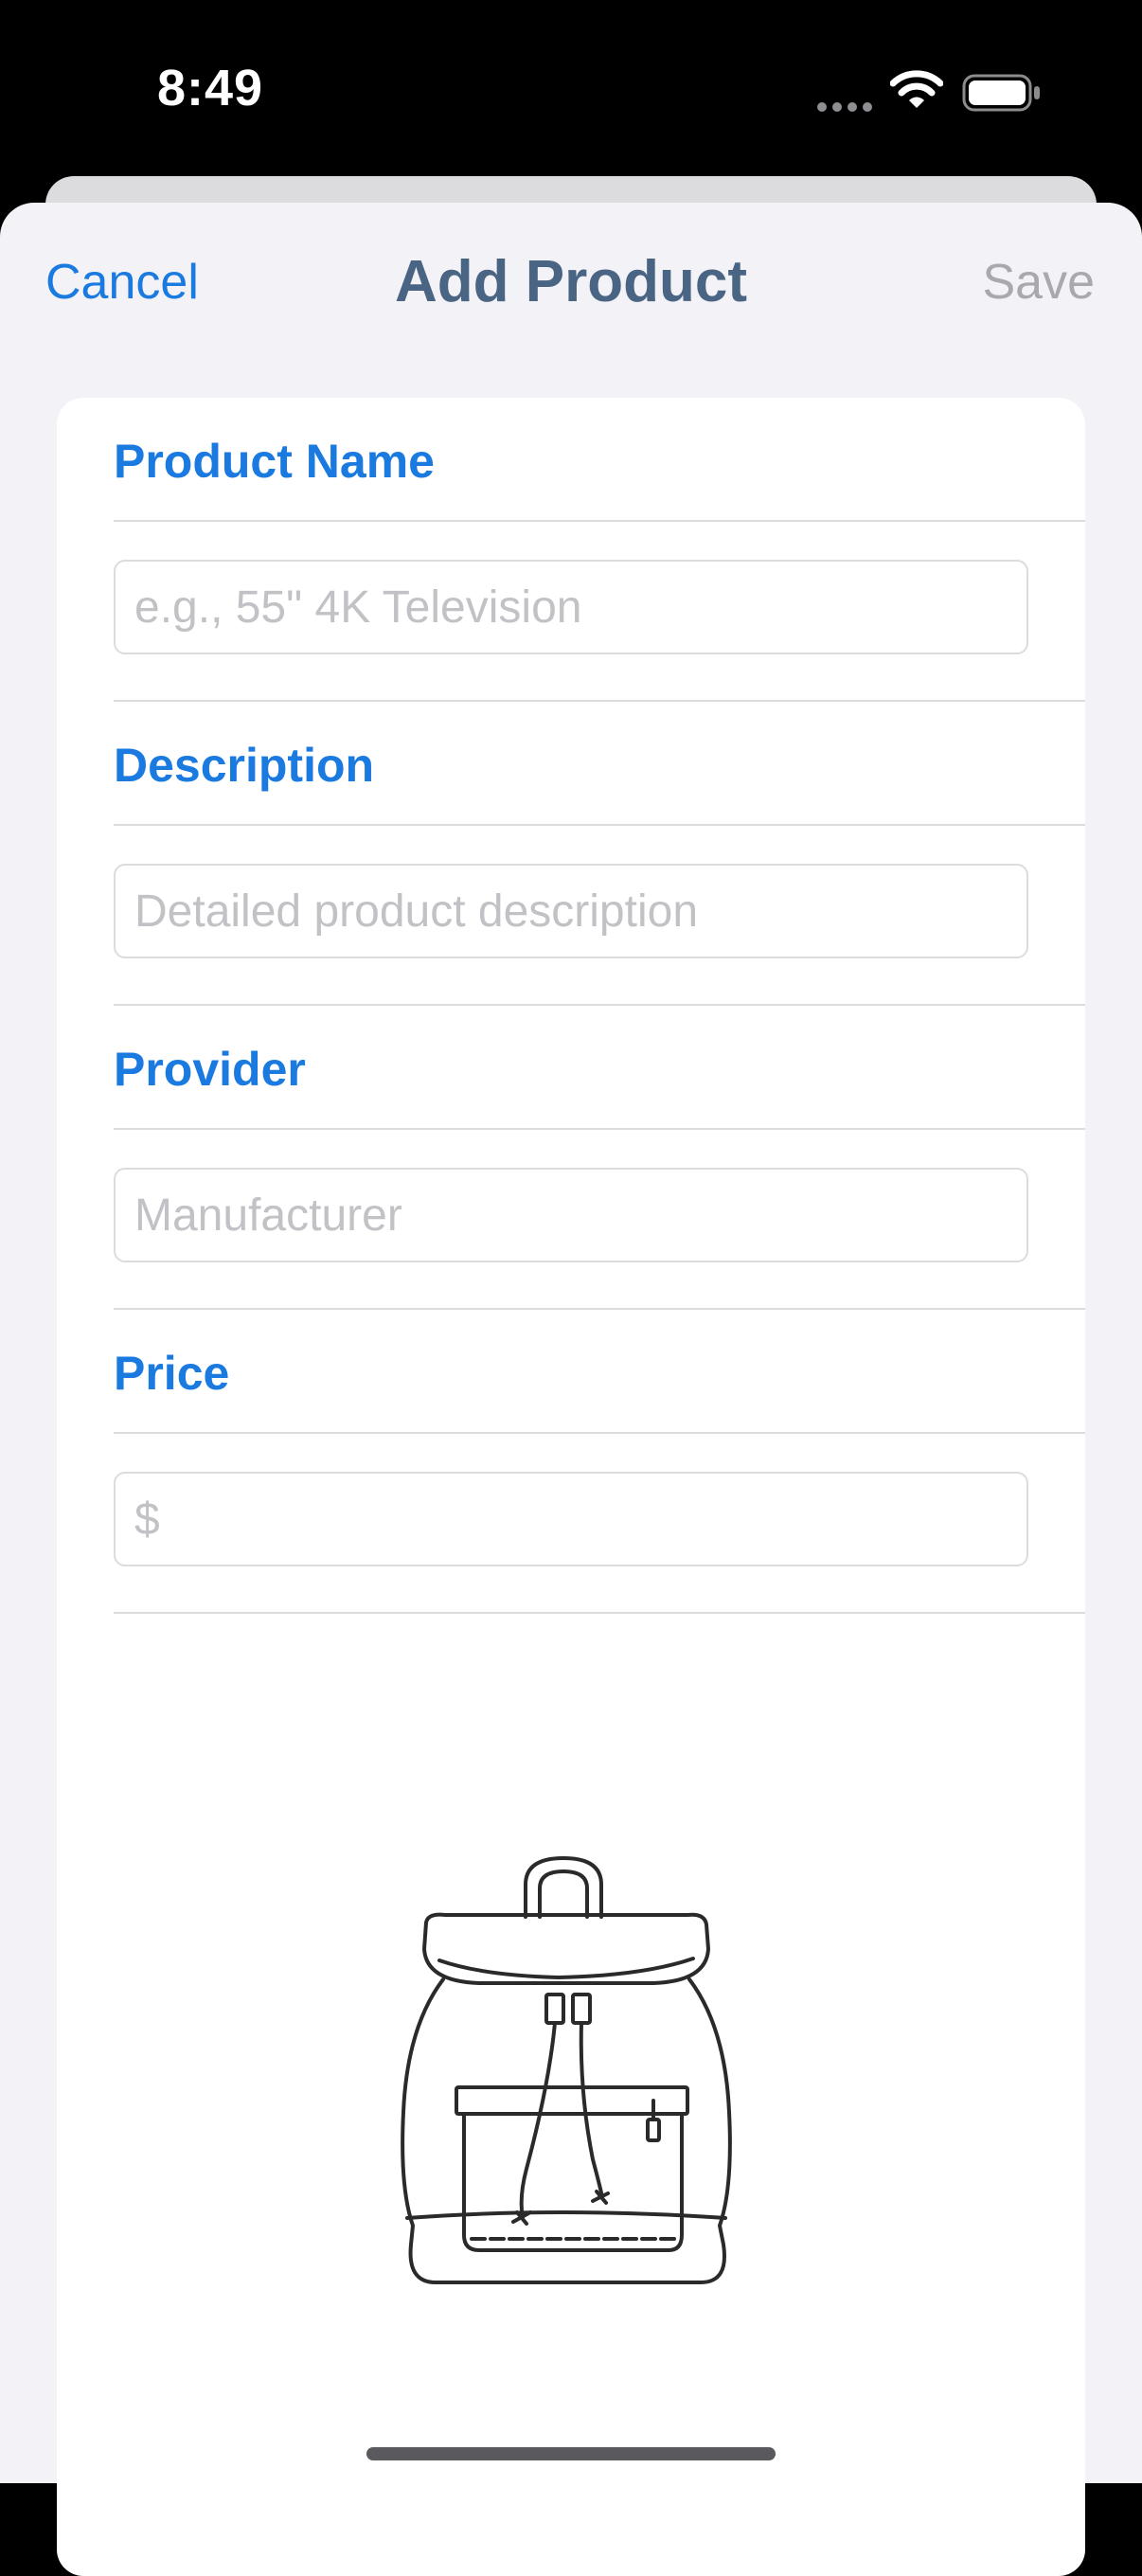 The height and width of the screenshot is (2576, 1142). Describe the element at coordinates (211, 88) in the screenshot. I see `status-time: 8:49` at that location.